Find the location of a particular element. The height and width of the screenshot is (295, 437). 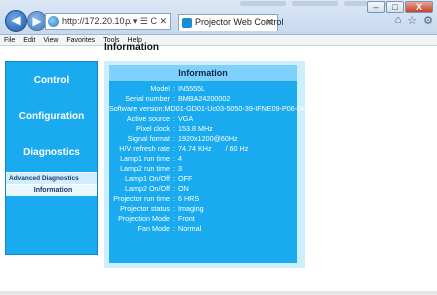

info-label: Projection Mode is located at coordinates (144, 218).